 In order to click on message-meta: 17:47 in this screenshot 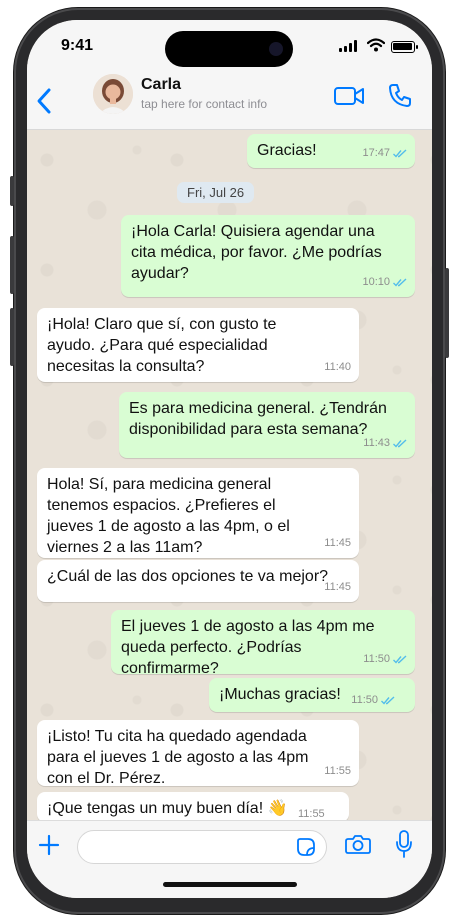, I will do `click(384, 153)`.